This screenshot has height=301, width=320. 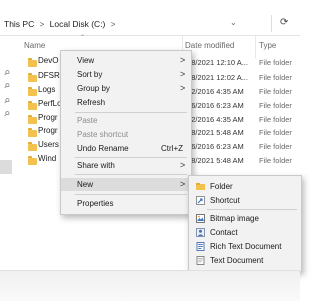 What do you see at coordinates (172, 148) in the screenshot?
I see `menu-item-shortcut: Ctrl+Z` at bounding box center [172, 148].